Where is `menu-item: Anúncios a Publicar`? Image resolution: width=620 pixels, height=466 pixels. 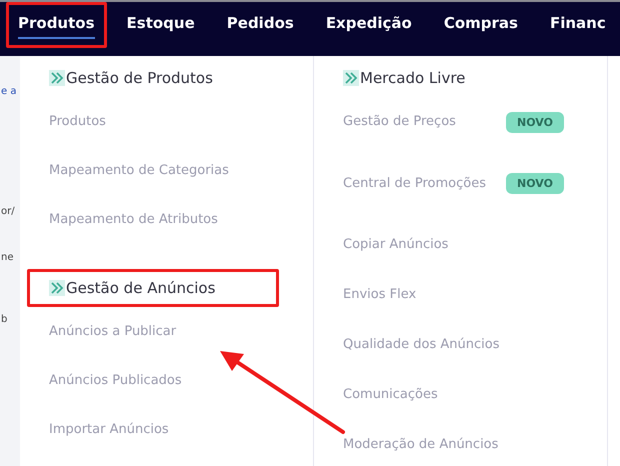 menu-item: Anúncios a Publicar is located at coordinates (112, 332).